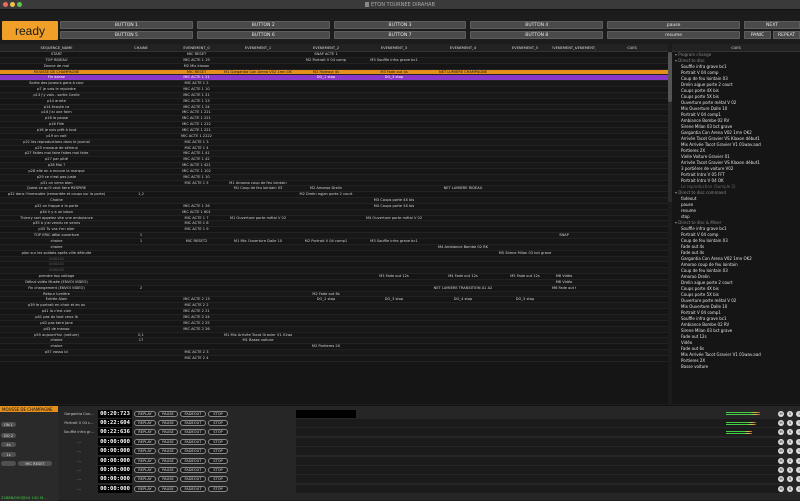  Describe the element at coordinates (394, 47) in the screenshot. I see `column-header: EVENEMENT_3` at that location.